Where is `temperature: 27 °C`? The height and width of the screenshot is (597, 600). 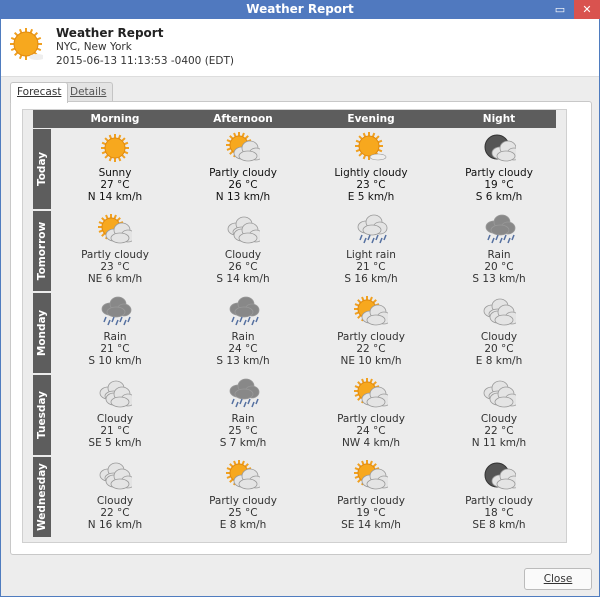 temperature: 27 °C is located at coordinates (115, 185).